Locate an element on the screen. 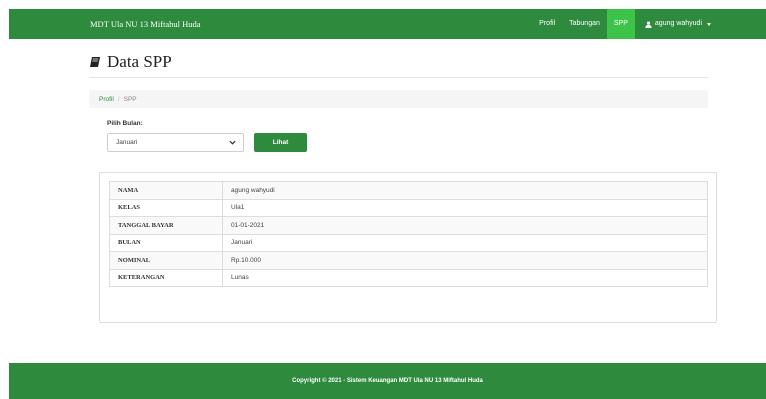 Image resolution: width=766 pixels, height=399 pixels. nav-item-profil: Profil is located at coordinates (547, 24).